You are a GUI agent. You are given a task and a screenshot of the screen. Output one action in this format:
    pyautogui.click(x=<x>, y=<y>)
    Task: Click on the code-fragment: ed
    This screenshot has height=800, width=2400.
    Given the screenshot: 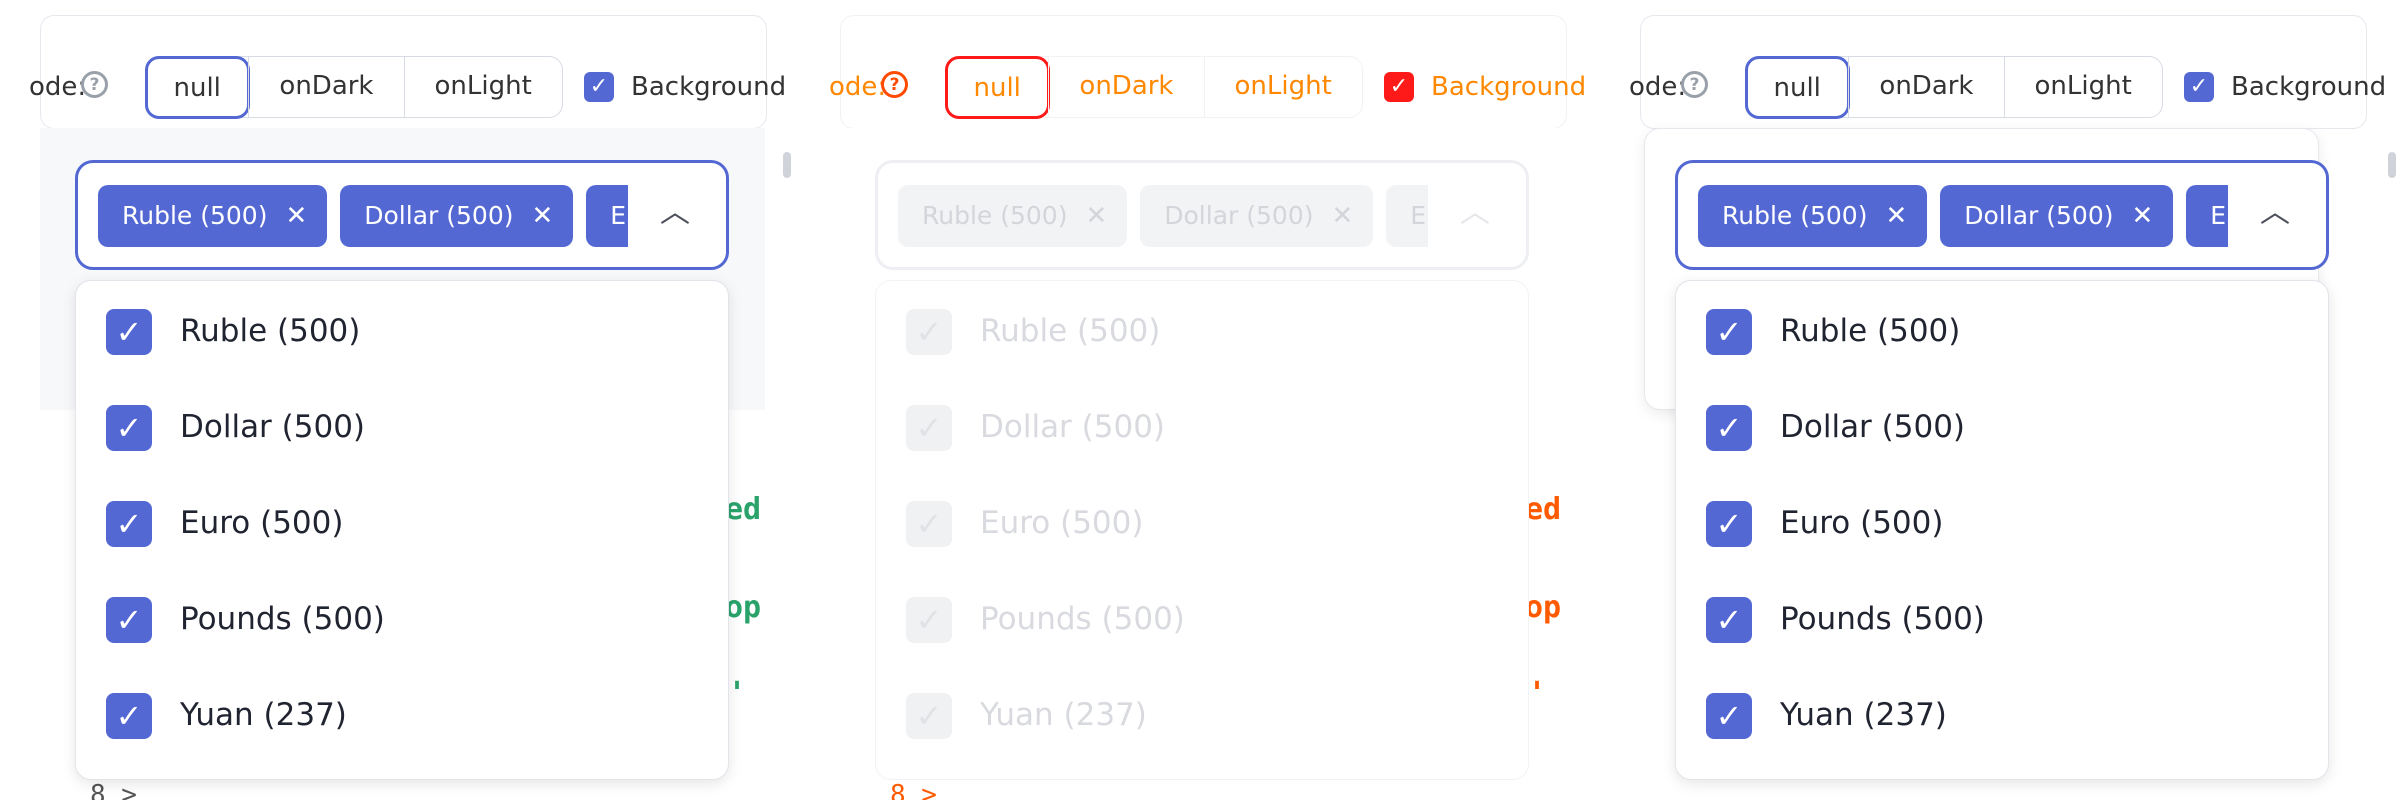 What is the action you would take?
    pyautogui.click(x=743, y=509)
    